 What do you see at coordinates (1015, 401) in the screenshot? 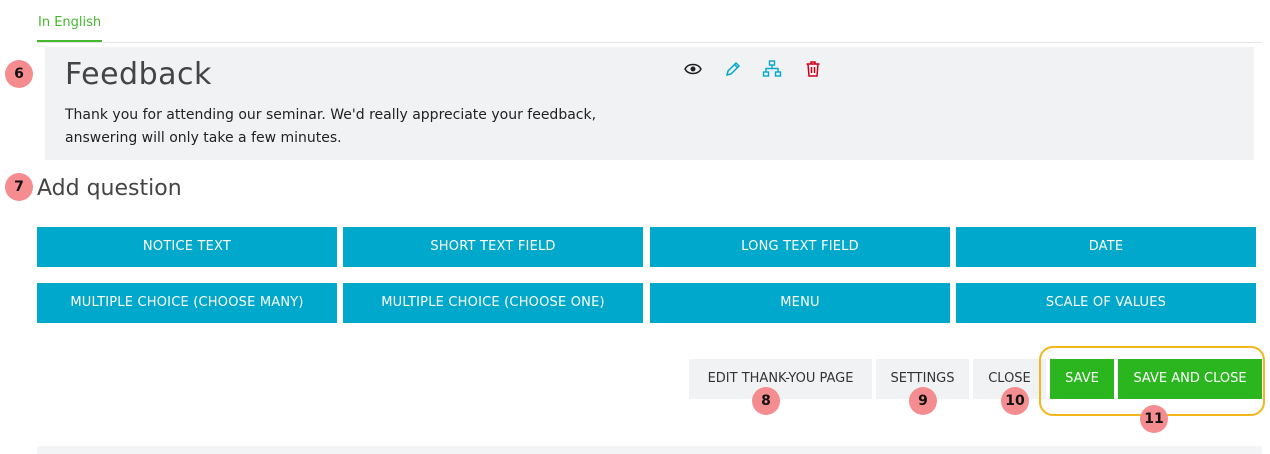
I see `annotation-badge-10: 10` at bounding box center [1015, 401].